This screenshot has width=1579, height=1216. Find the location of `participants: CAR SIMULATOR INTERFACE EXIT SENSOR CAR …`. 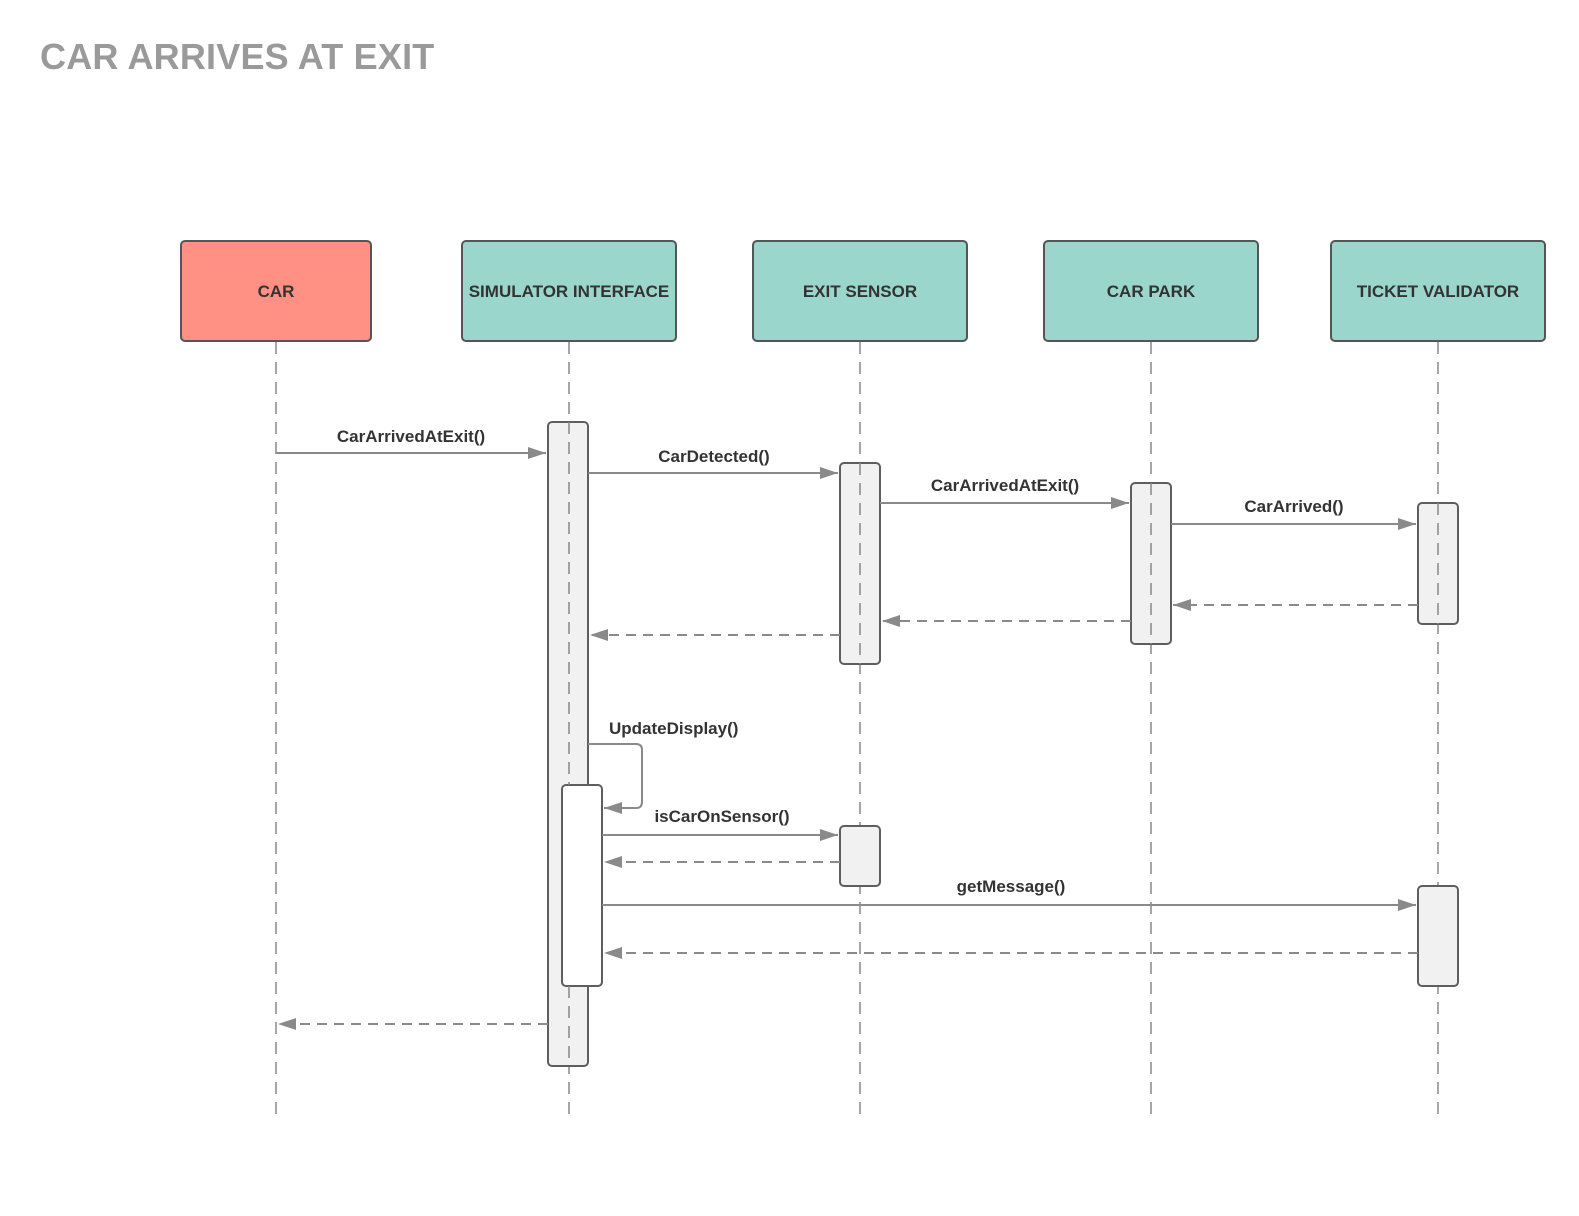

participants: CAR SIMULATOR INTERFACE EXIT SENSOR CAR … is located at coordinates (863, 291).